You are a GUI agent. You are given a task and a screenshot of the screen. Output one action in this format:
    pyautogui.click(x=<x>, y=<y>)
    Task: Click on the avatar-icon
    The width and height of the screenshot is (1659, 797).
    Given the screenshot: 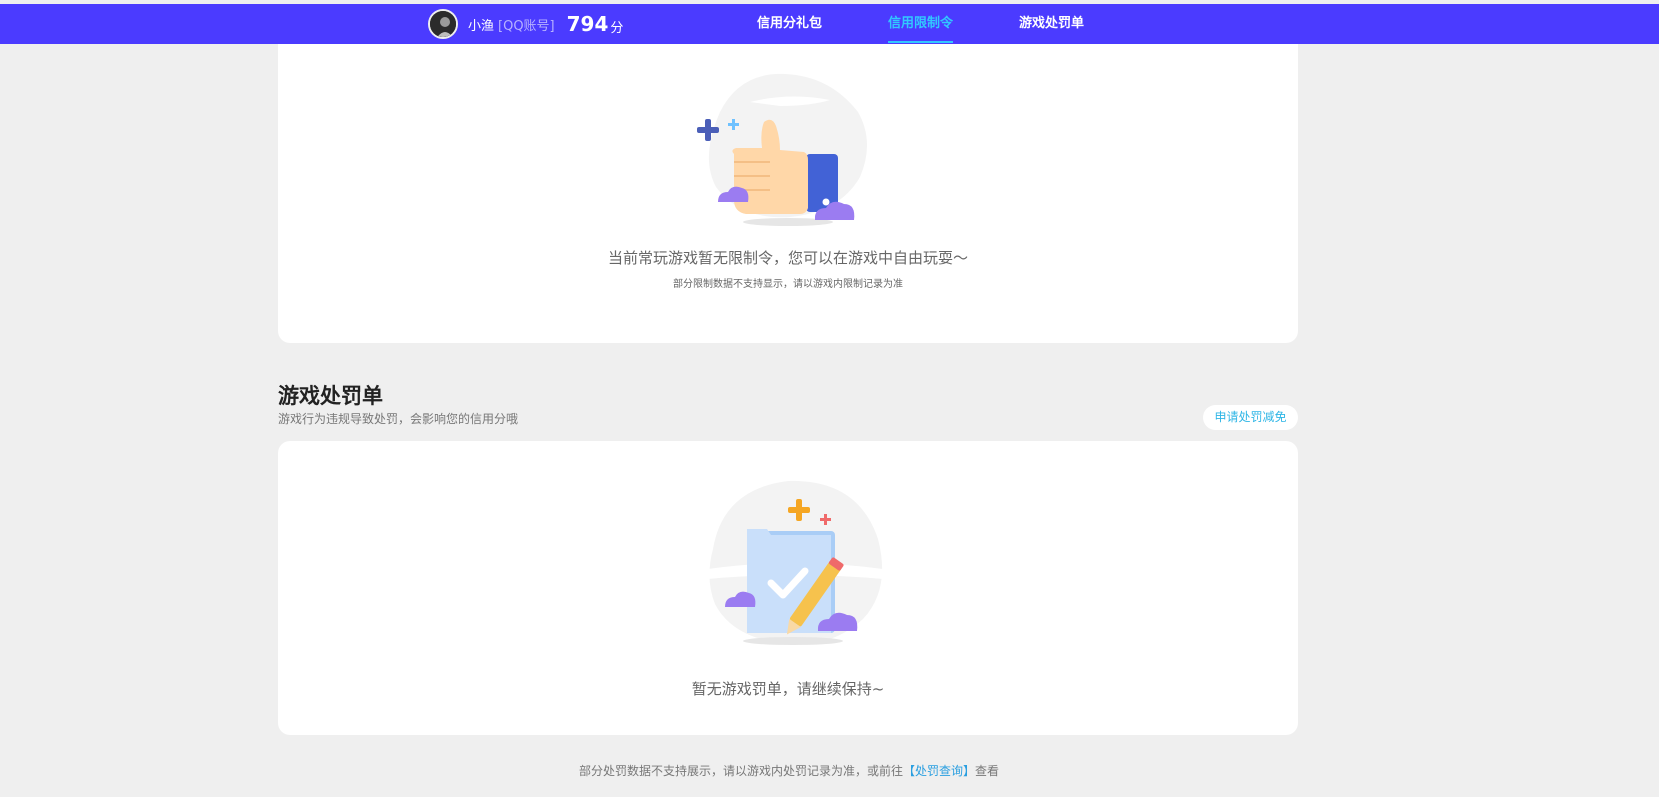 What is the action you would take?
    pyautogui.click(x=443, y=24)
    